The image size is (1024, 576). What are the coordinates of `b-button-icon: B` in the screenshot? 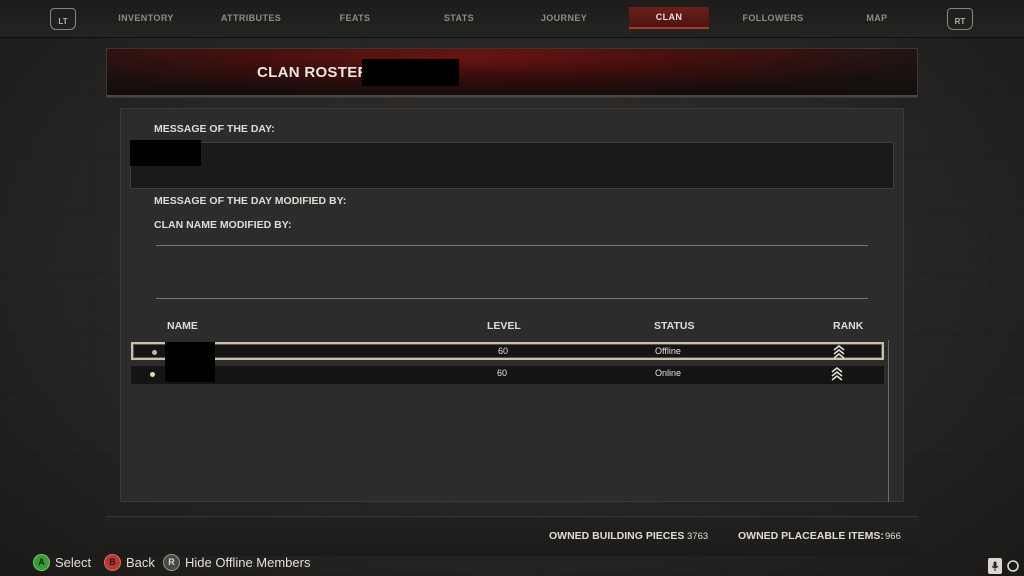 It's located at (112, 562).